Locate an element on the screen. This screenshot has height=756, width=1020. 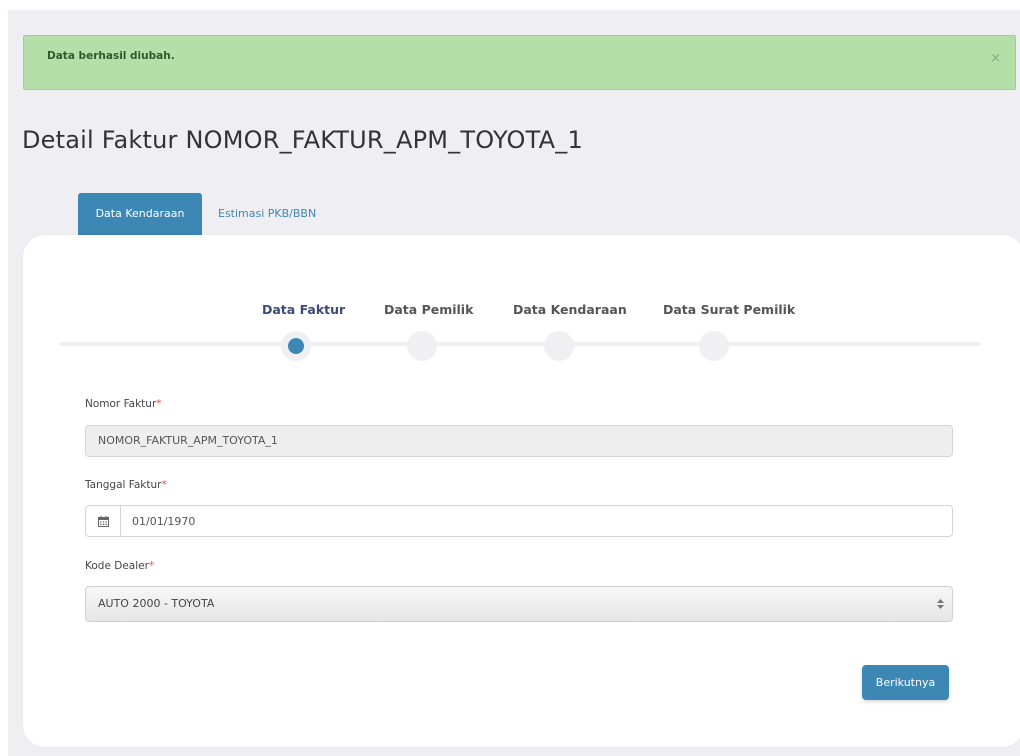
step-dot-data-pemilik is located at coordinates (422, 346).